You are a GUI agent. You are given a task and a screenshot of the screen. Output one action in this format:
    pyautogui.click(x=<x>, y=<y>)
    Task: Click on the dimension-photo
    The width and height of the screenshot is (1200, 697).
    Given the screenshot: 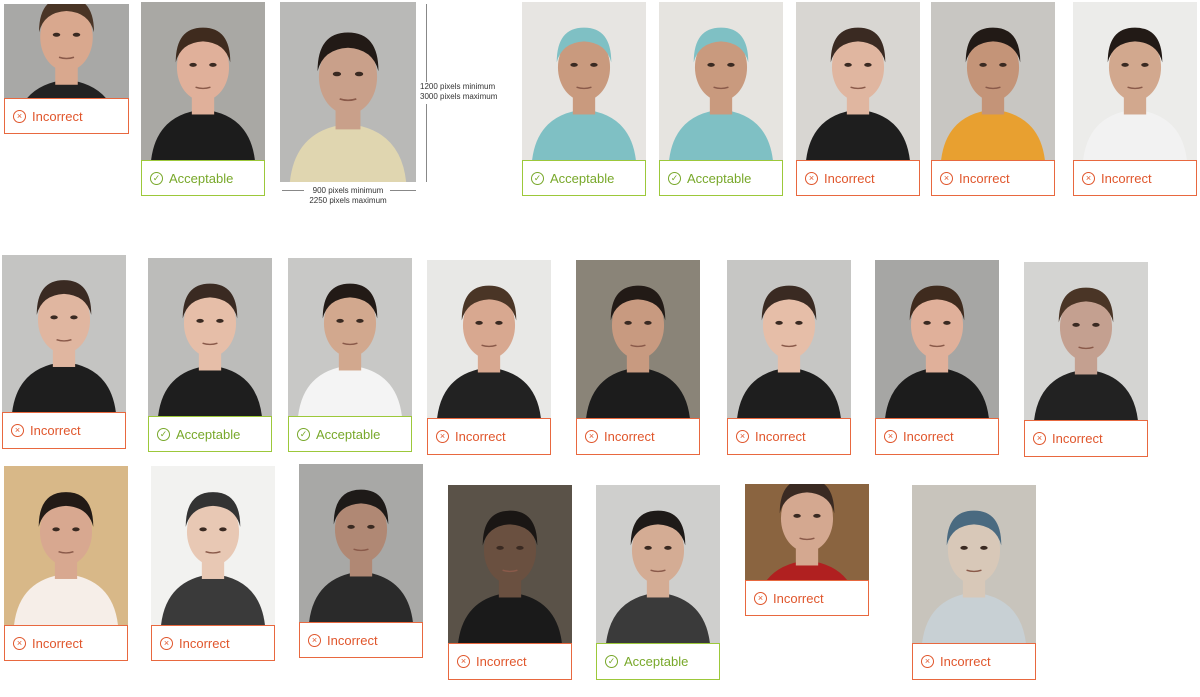 What is the action you would take?
    pyautogui.click(x=348, y=92)
    